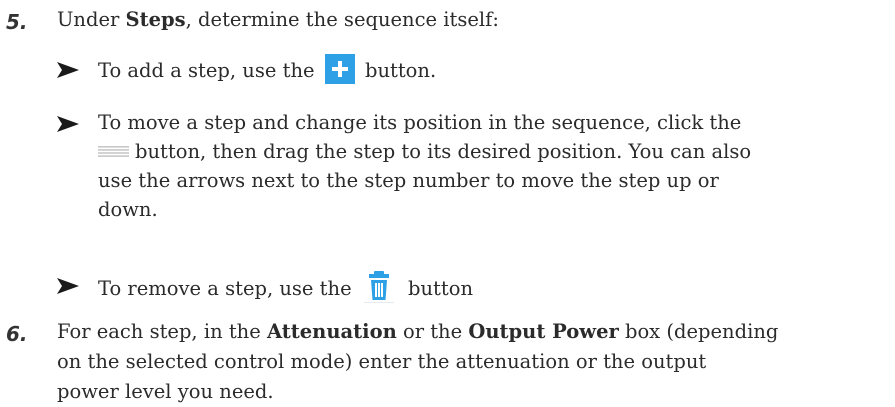  I want to click on attenuation-label: Attenuation, so click(331, 331).